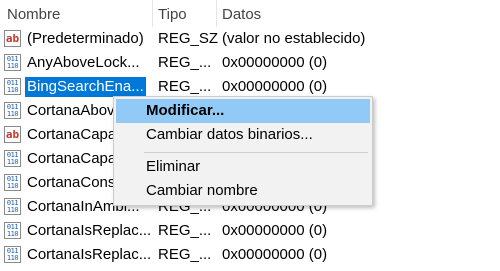 The height and width of the screenshot is (271, 500). I want to click on column-header: Nombre Tipo Datos, so click(250, 13).